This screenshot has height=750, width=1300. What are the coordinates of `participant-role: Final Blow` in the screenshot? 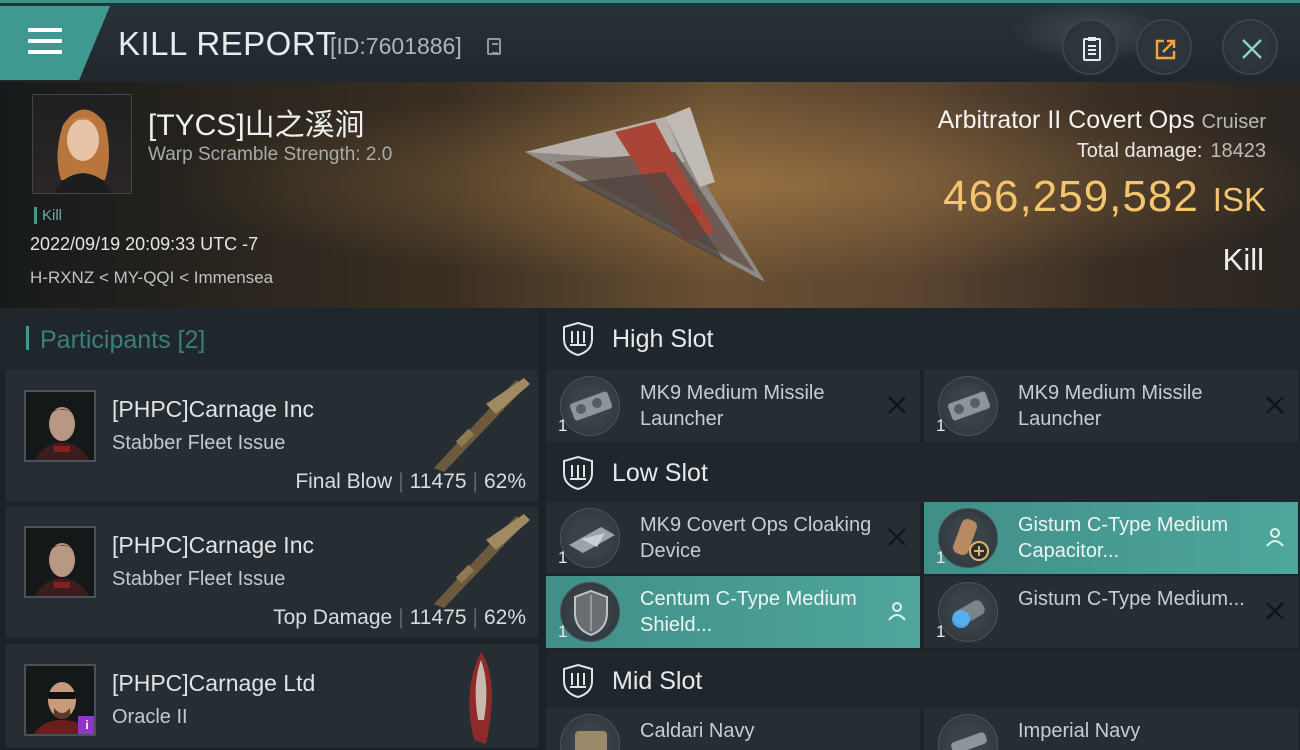 It's located at (344, 481).